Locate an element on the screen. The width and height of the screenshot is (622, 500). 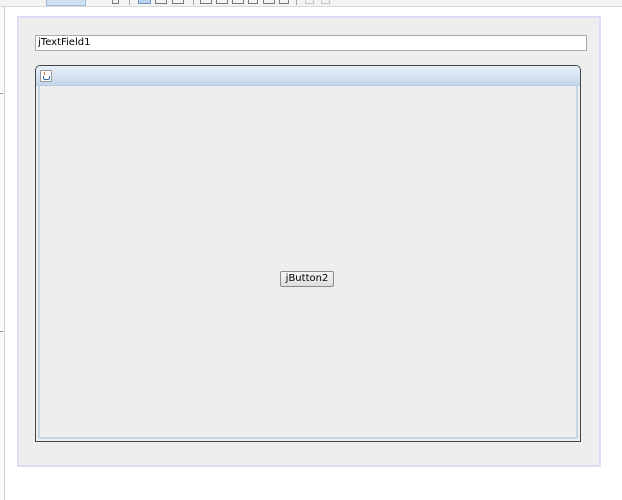
java-cup-icon is located at coordinates (46, 76).